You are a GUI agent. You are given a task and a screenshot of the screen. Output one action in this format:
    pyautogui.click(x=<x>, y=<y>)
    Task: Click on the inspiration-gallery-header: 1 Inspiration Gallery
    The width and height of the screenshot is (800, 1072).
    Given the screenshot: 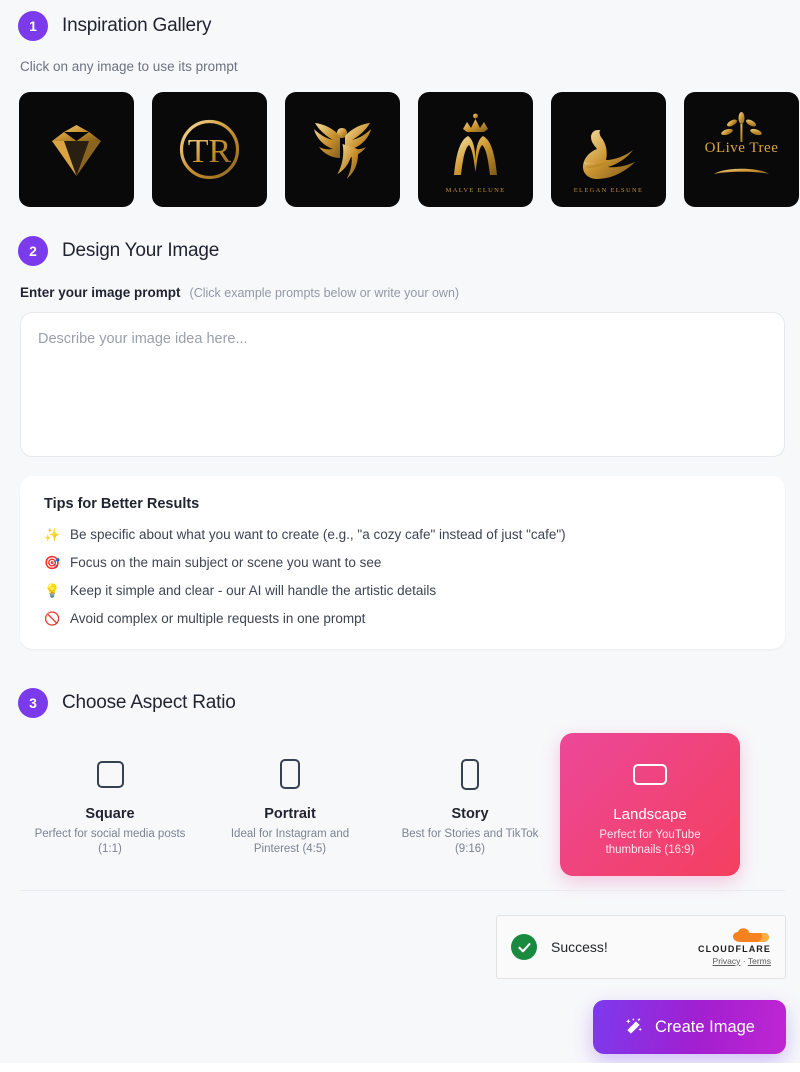 What is the action you would take?
    pyautogui.click(x=115, y=26)
    